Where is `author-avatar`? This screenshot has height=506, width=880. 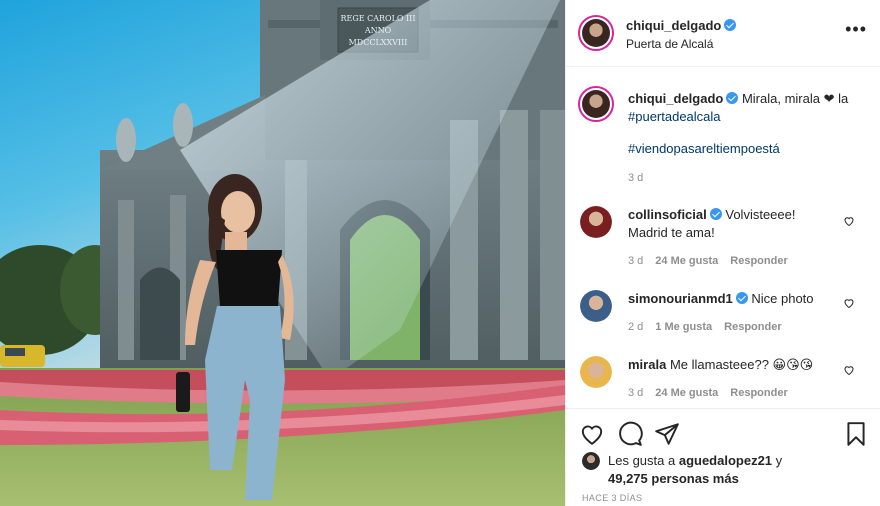 author-avatar is located at coordinates (596, 33).